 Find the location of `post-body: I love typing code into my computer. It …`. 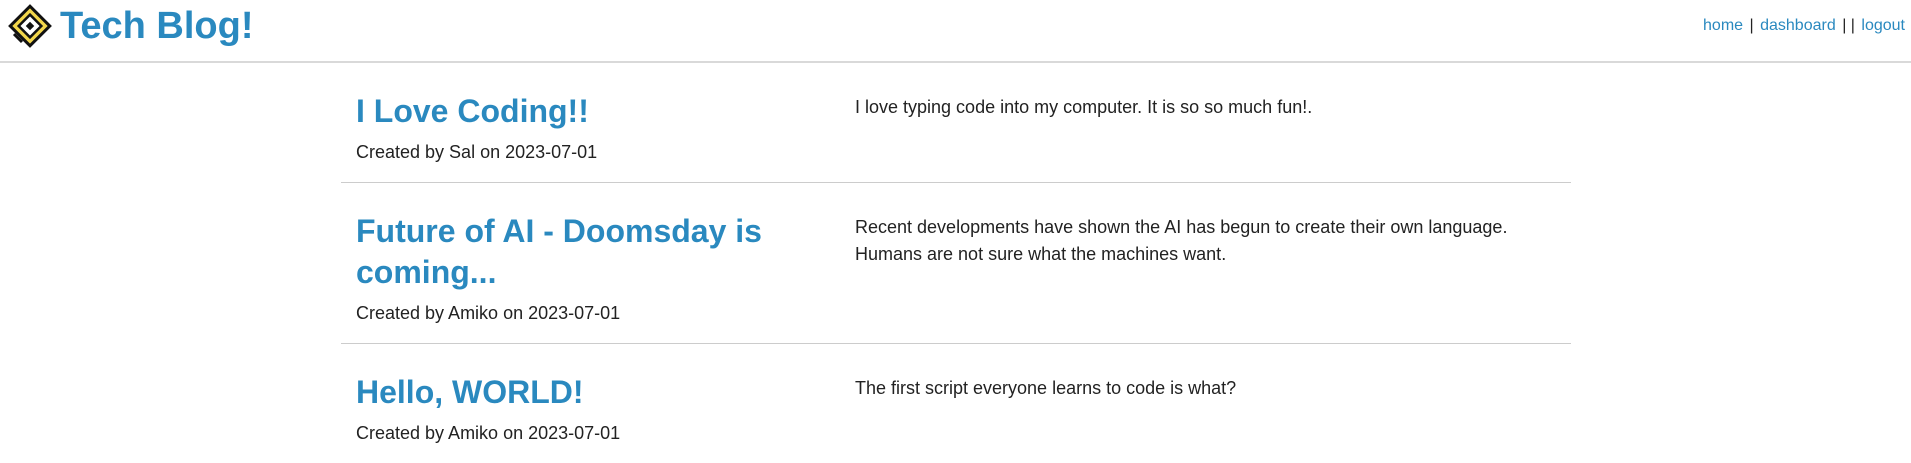

post-body: I love typing code into my computer. It … is located at coordinates (1084, 107).